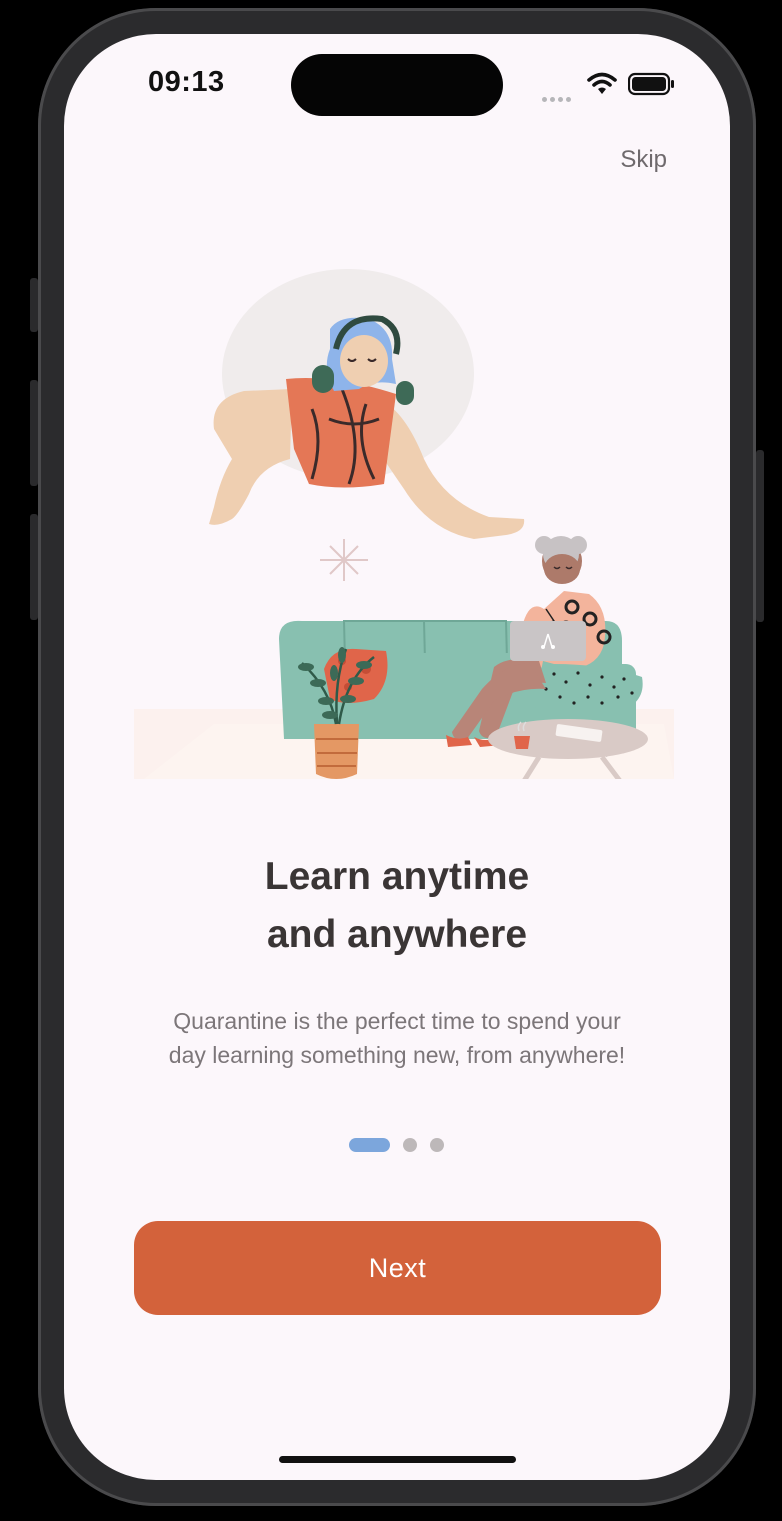 This screenshot has height=1521, width=782. Describe the element at coordinates (397, 85) in the screenshot. I see `dynamic-island` at that location.